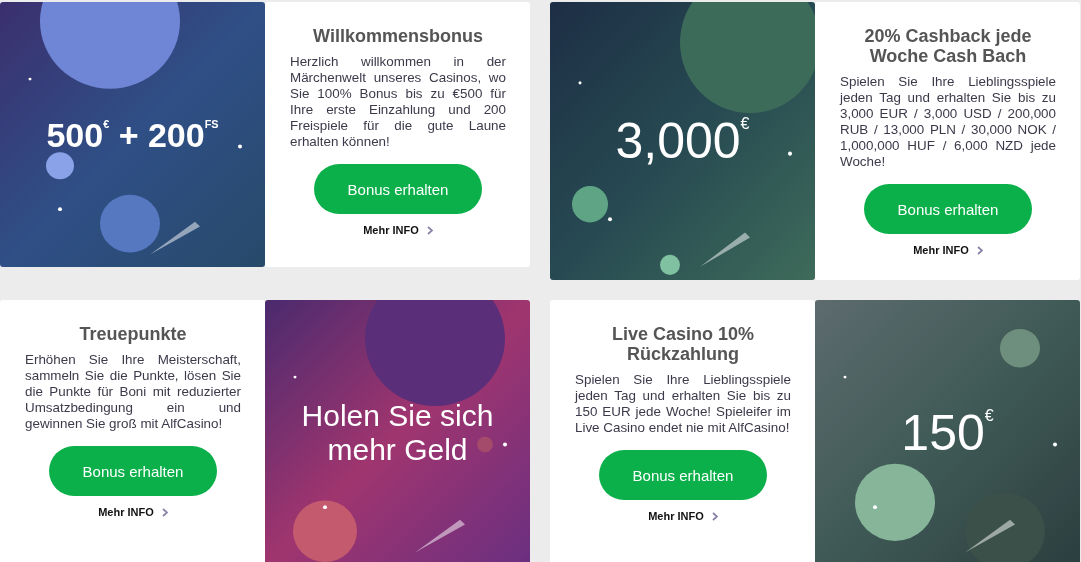 Image resolution: width=1081 pixels, height=562 pixels. Describe the element at coordinates (682, 141) in the screenshot. I see `banner-text: 3,000$^{€}$` at that location.